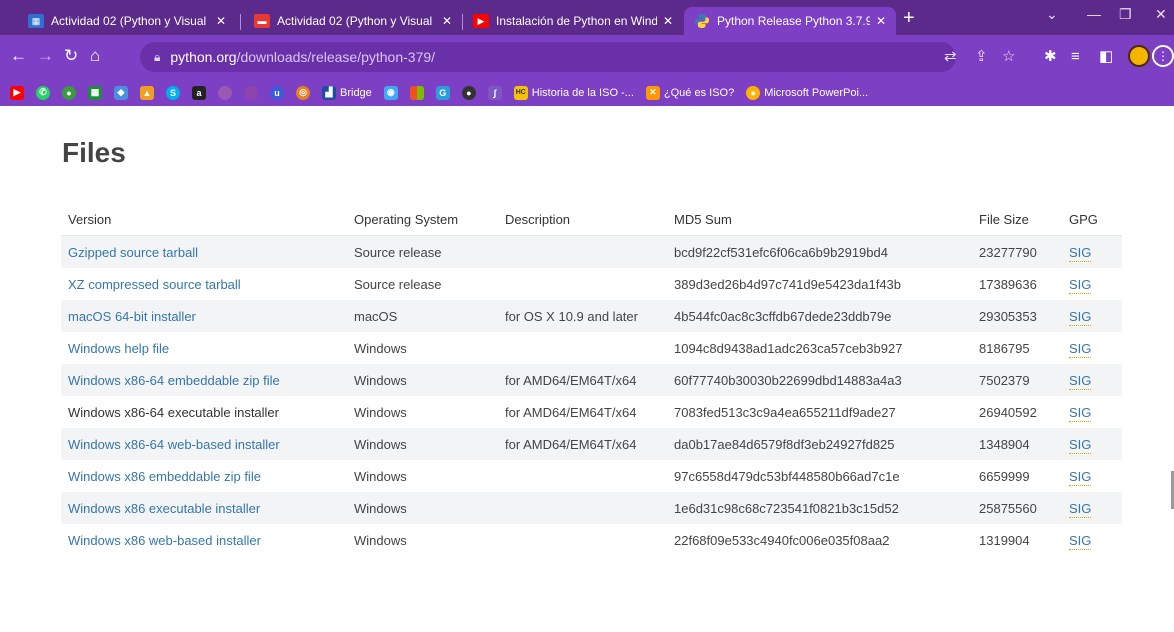 The image size is (1174, 632). I want to click on download-column: macOS 64-bit installer, so click(204, 316).